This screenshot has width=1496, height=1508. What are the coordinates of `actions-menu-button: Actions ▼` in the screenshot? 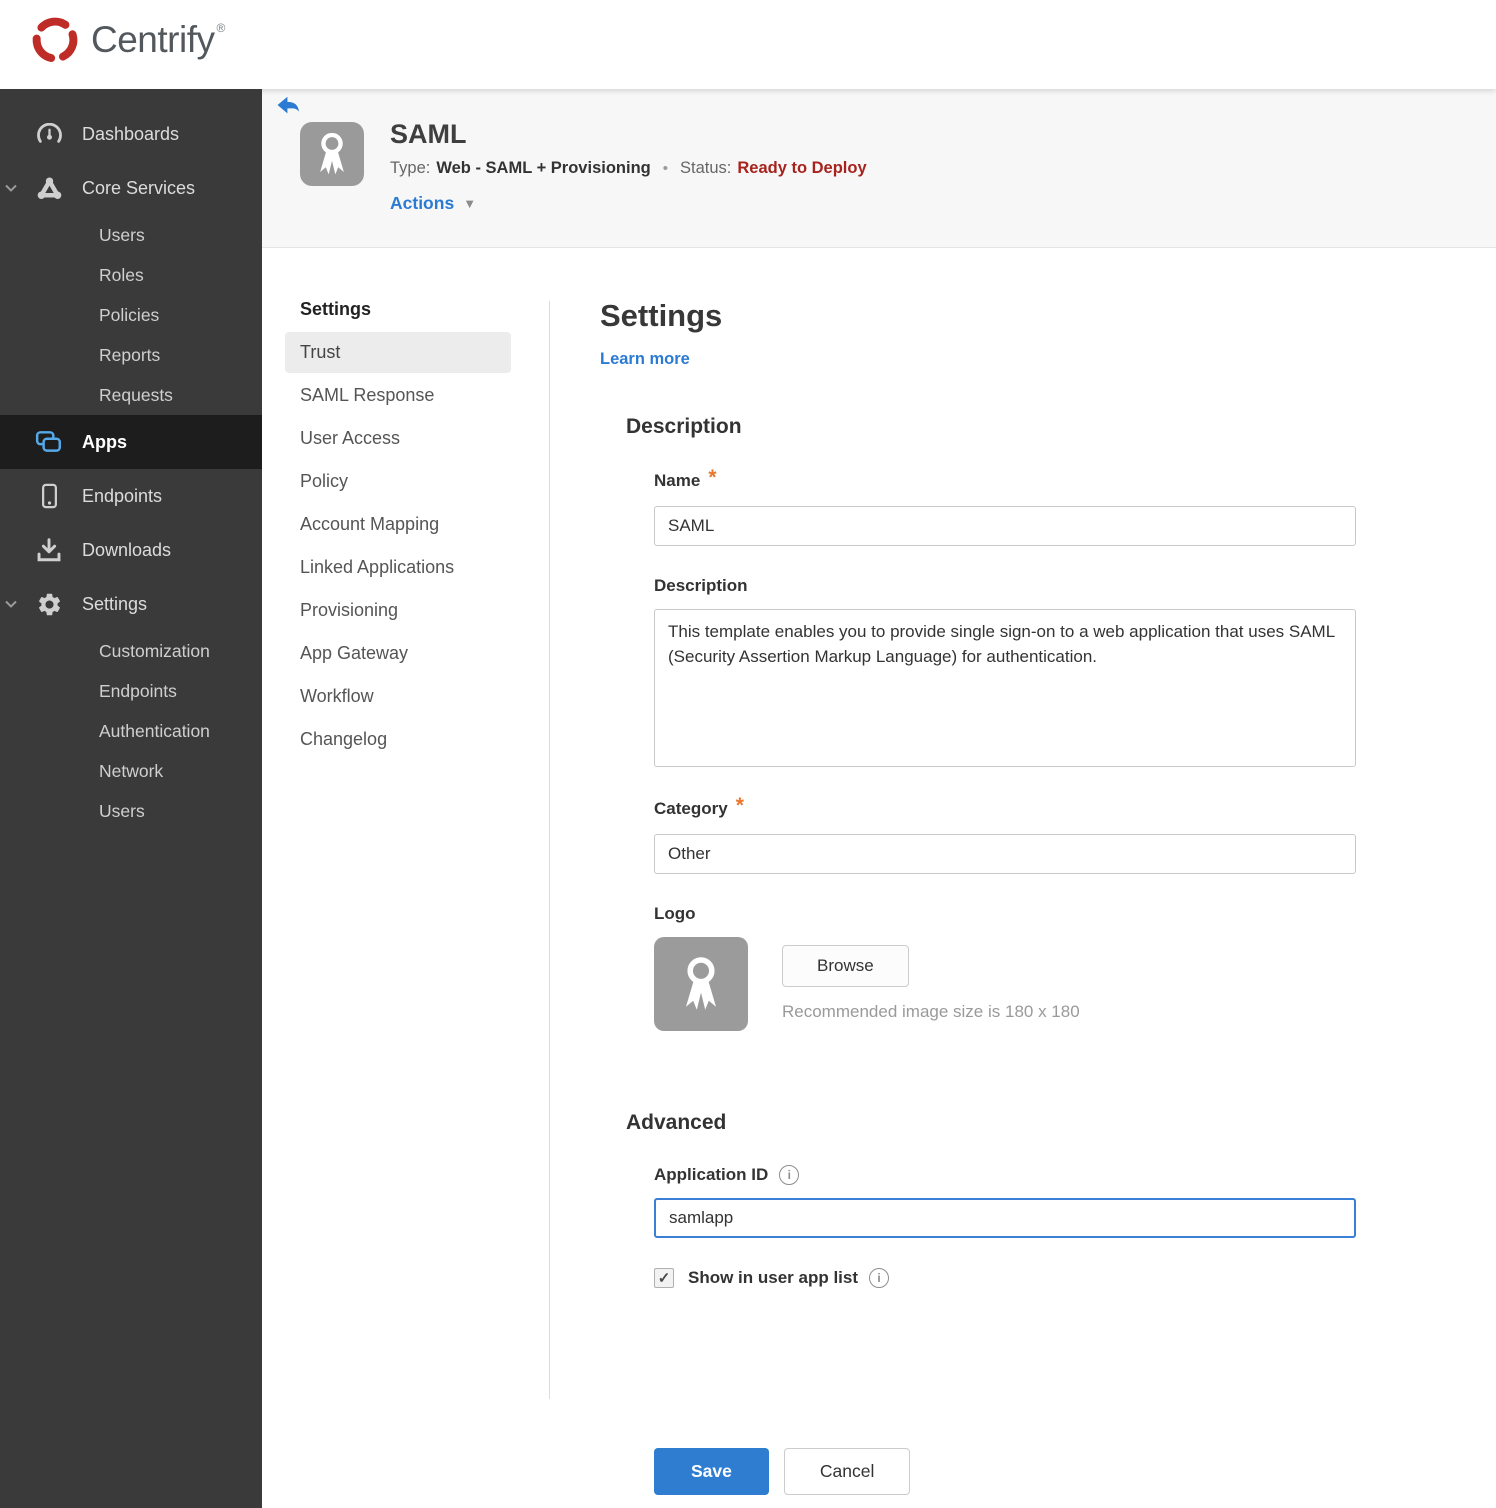 It's located at (433, 203).